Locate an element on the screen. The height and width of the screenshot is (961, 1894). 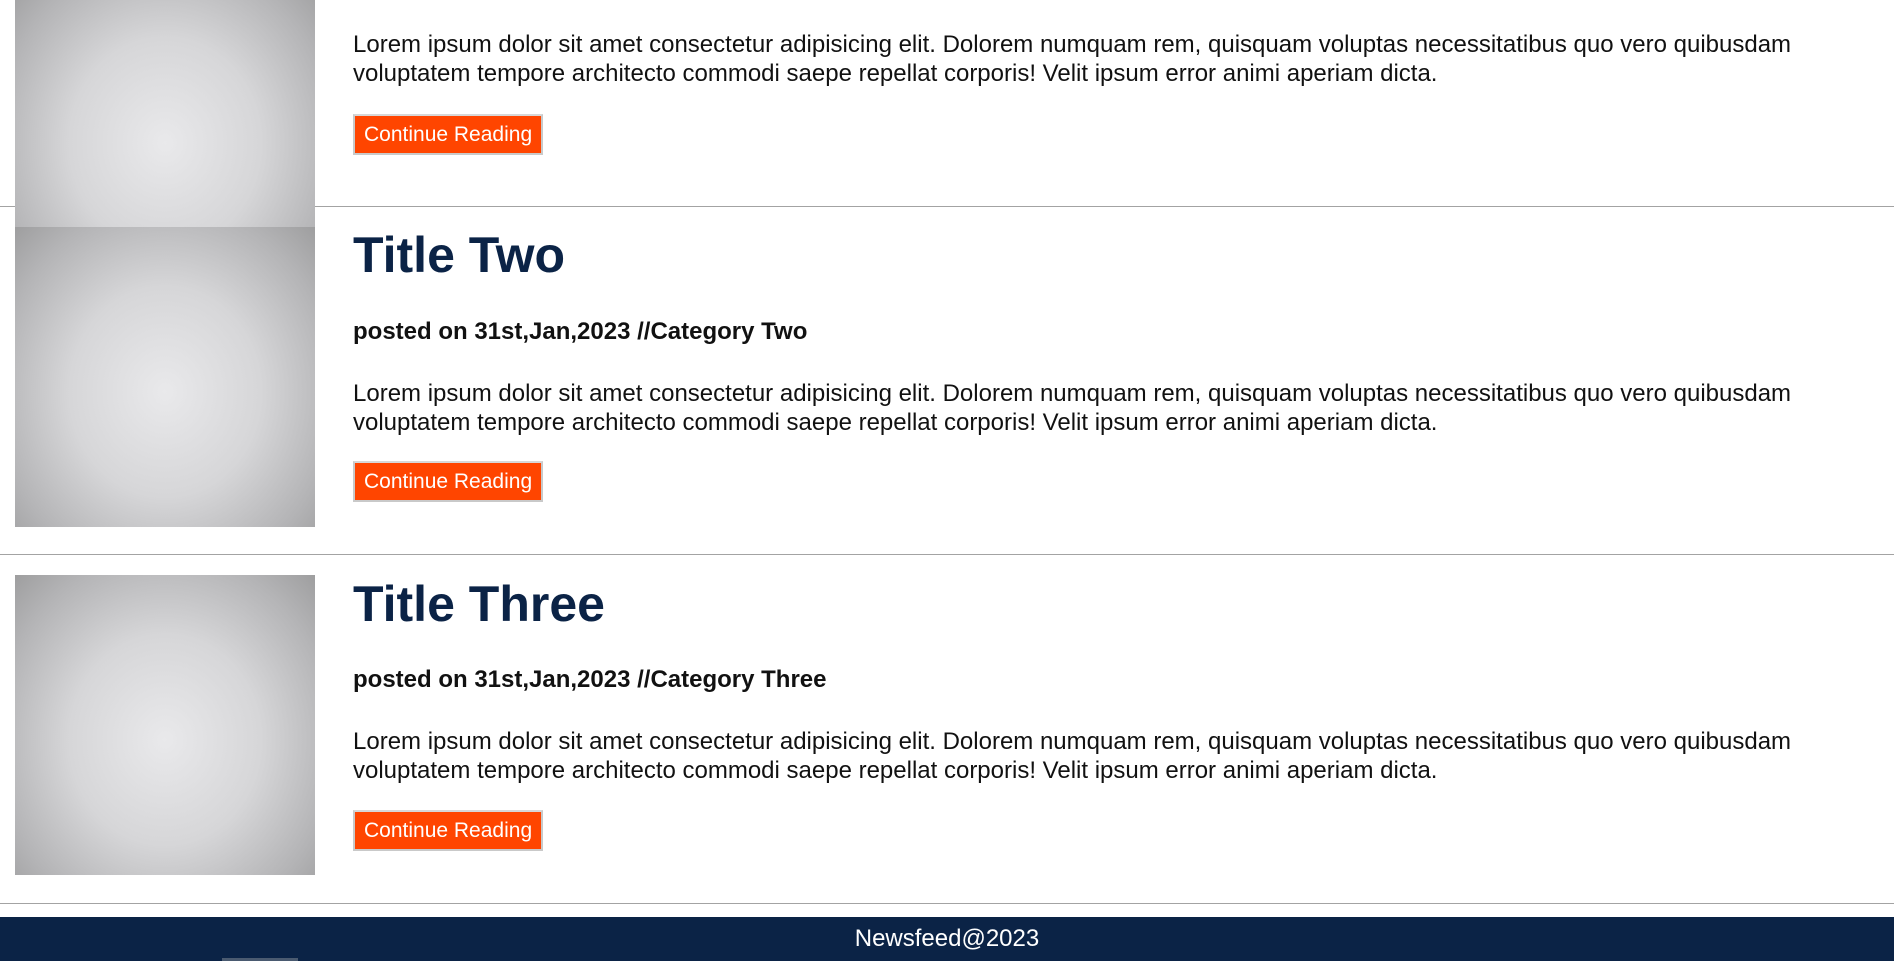
post-meta: posted on 31st,Jan,2023 //Category Two is located at coordinates (580, 331).